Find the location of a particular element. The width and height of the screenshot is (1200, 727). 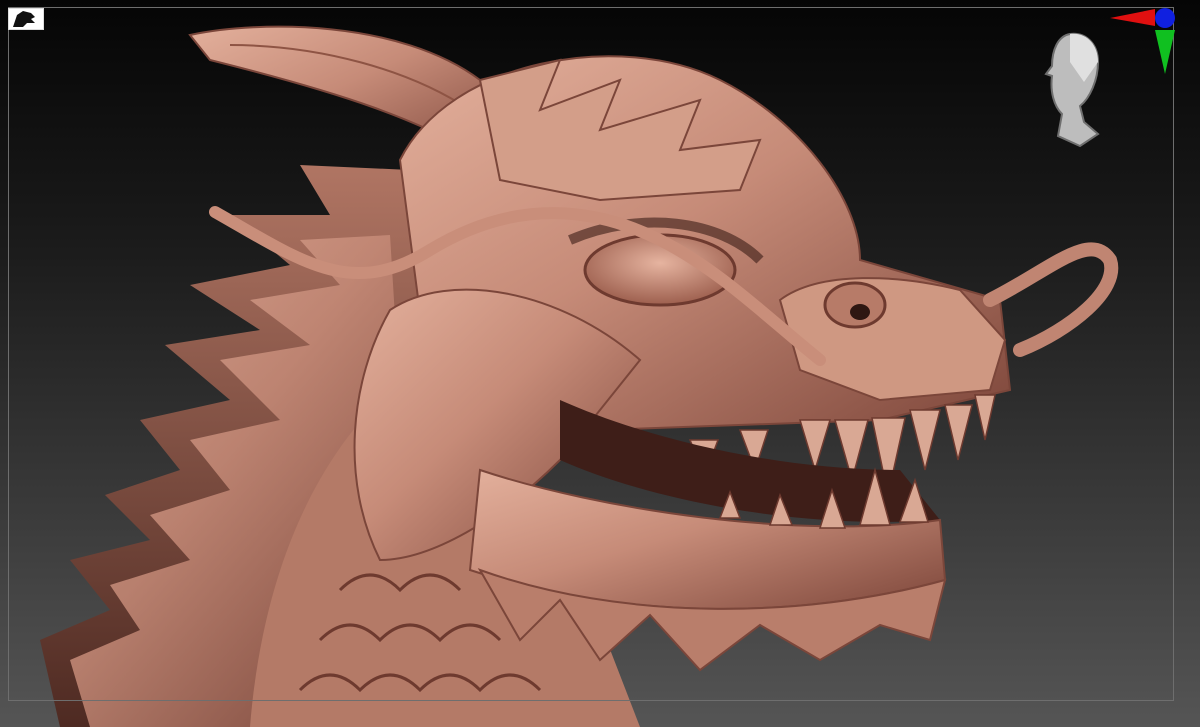

y-axis-arrow-icon is located at coordinates (1165, 52).